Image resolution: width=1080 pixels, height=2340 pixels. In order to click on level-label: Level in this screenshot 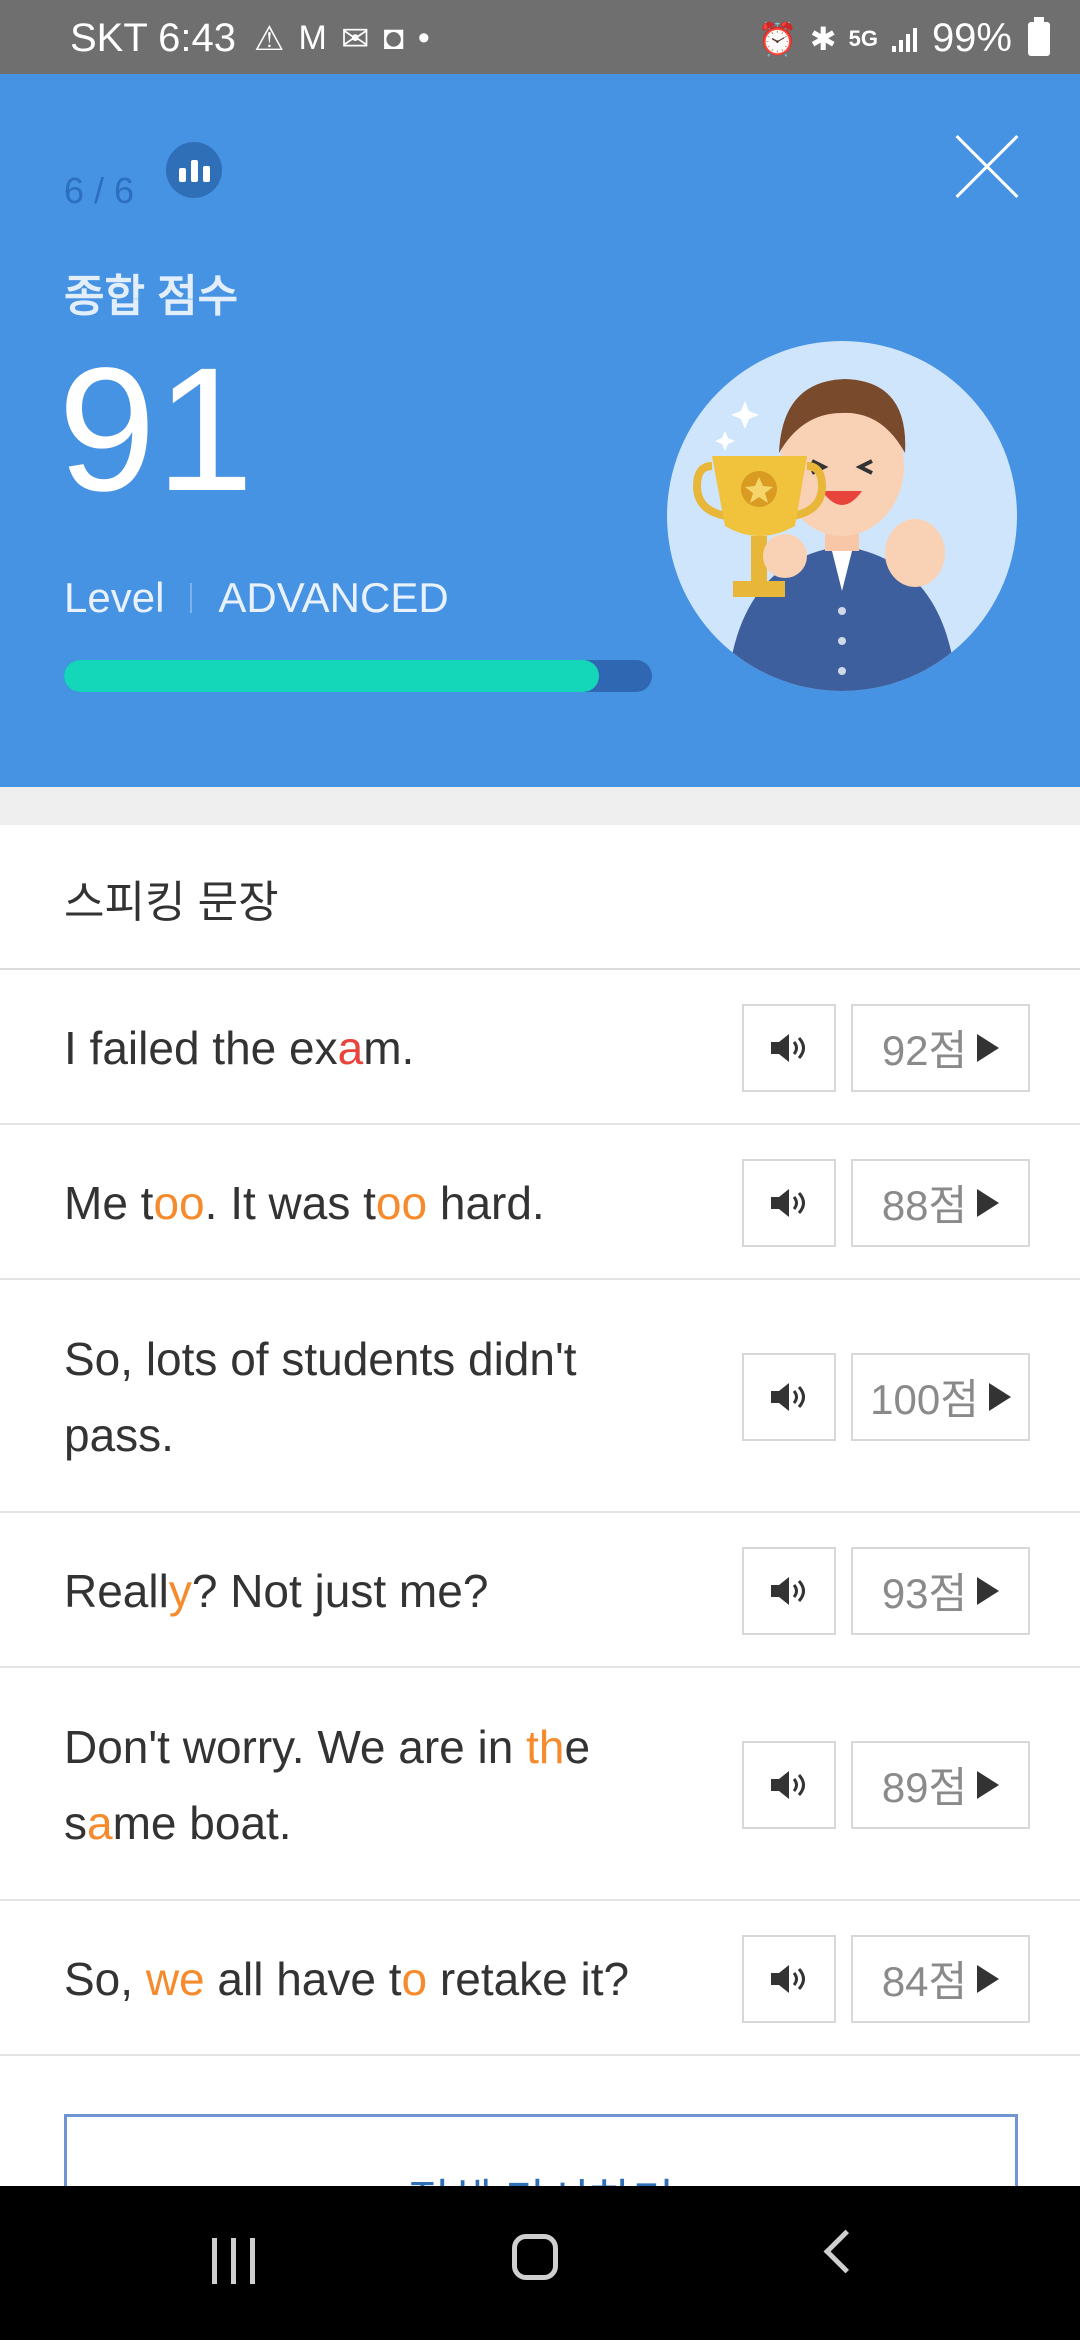, I will do `click(114, 597)`.